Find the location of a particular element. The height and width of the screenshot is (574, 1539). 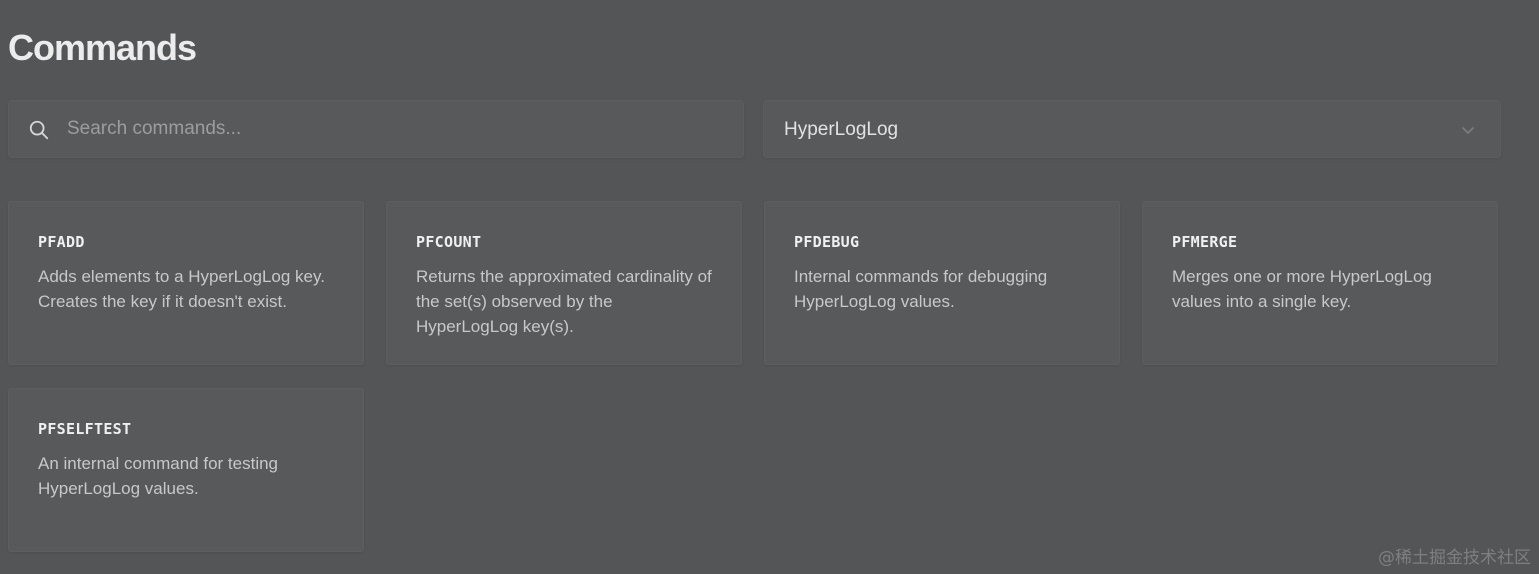

search-box is located at coordinates (376, 129).